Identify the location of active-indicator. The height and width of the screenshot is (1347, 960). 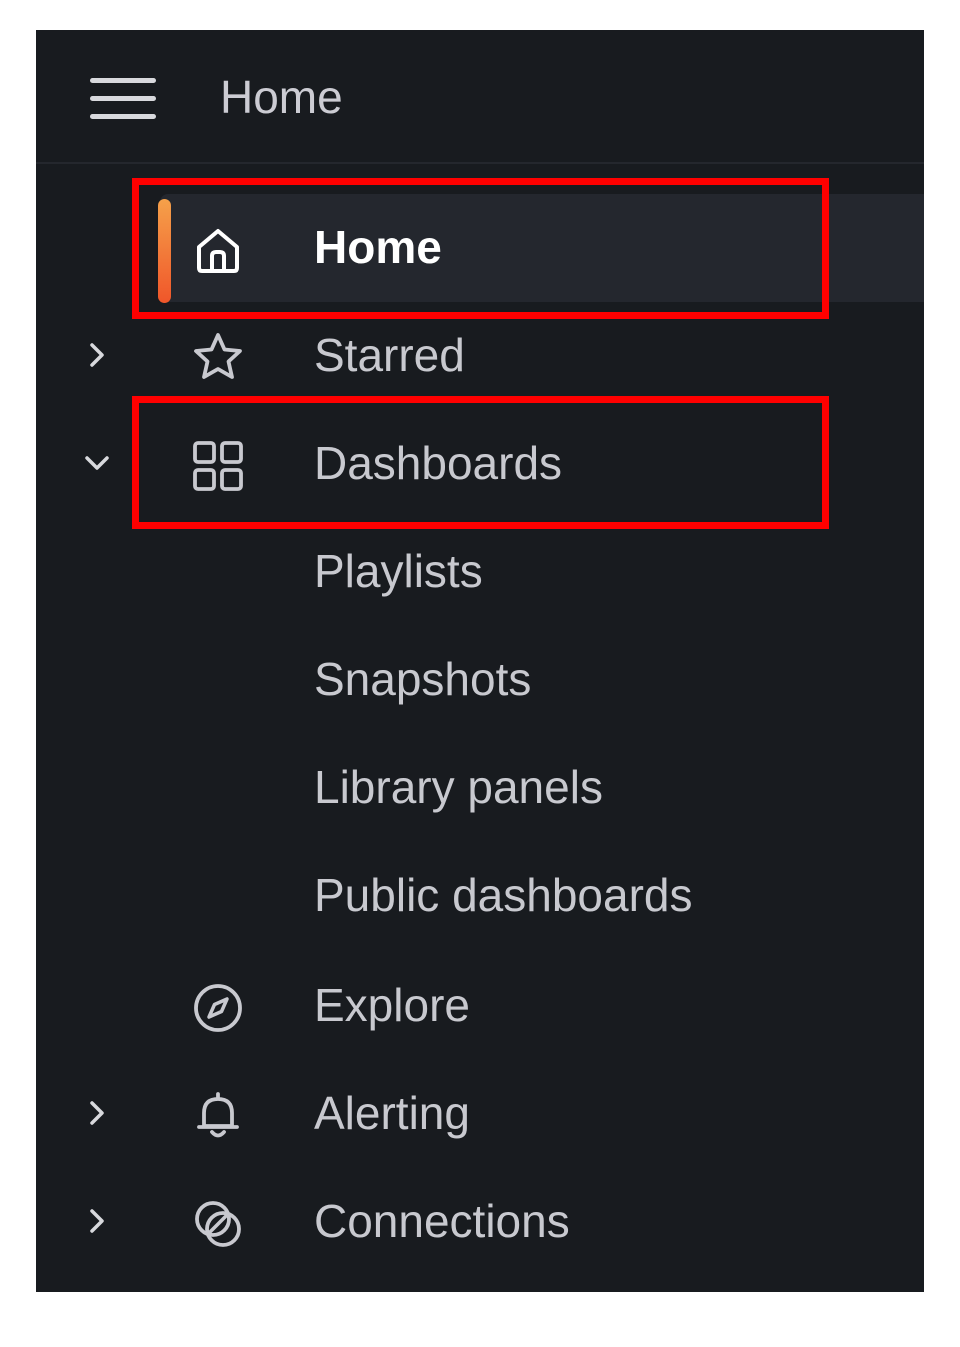
(164, 251).